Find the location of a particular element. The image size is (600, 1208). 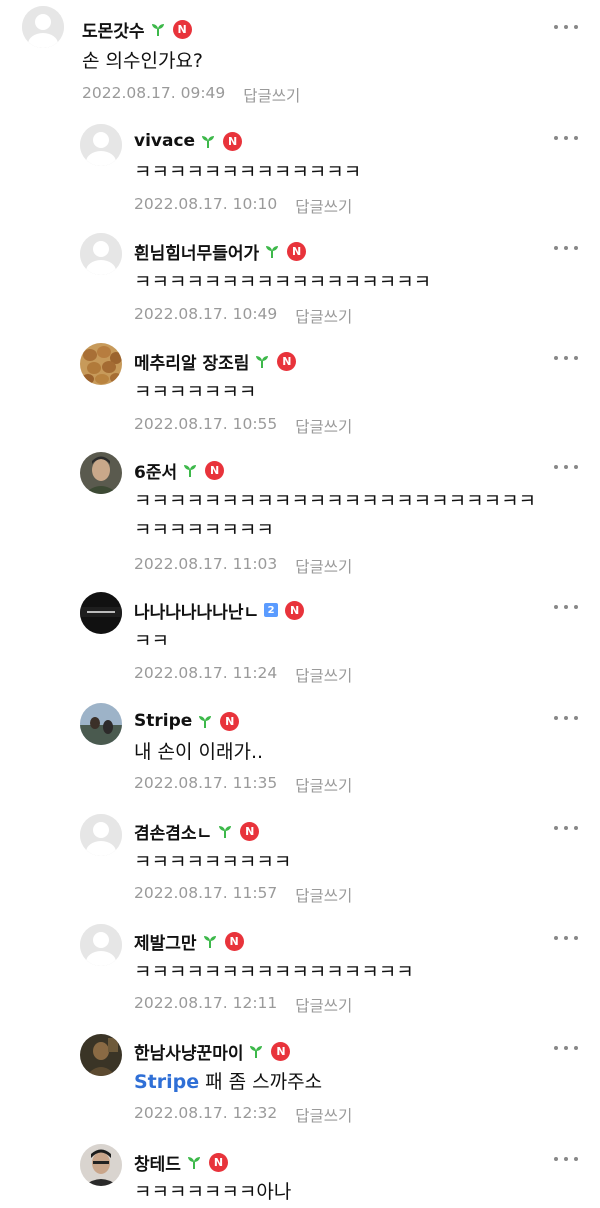

nickname: 6준서 is located at coordinates (155, 470).